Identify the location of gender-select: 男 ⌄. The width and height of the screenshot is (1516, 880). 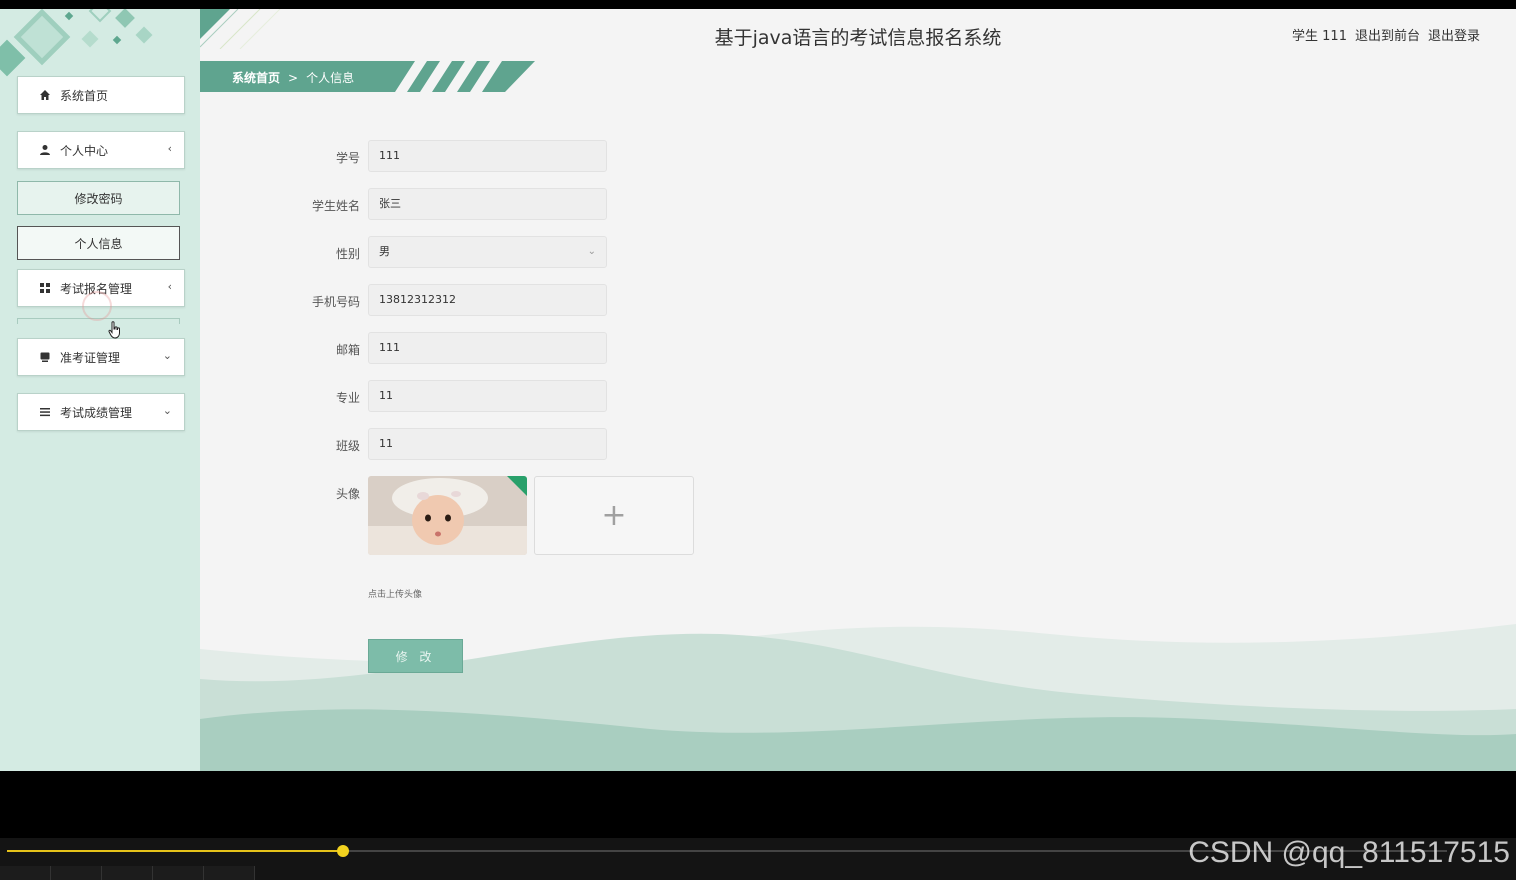
(487, 252).